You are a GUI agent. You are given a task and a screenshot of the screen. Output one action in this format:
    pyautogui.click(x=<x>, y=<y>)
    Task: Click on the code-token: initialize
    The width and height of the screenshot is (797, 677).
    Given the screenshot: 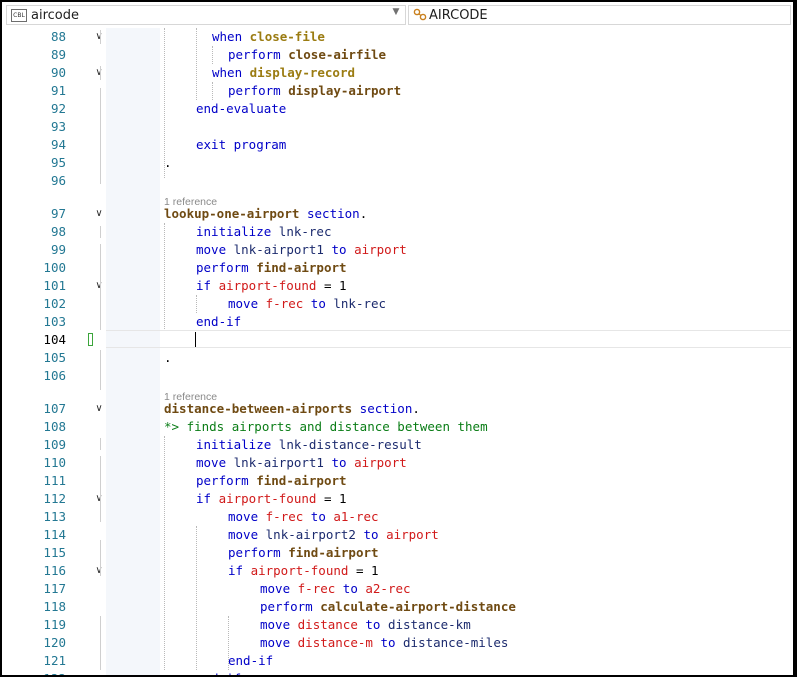 What is the action you would take?
    pyautogui.click(x=237, y=444)
    